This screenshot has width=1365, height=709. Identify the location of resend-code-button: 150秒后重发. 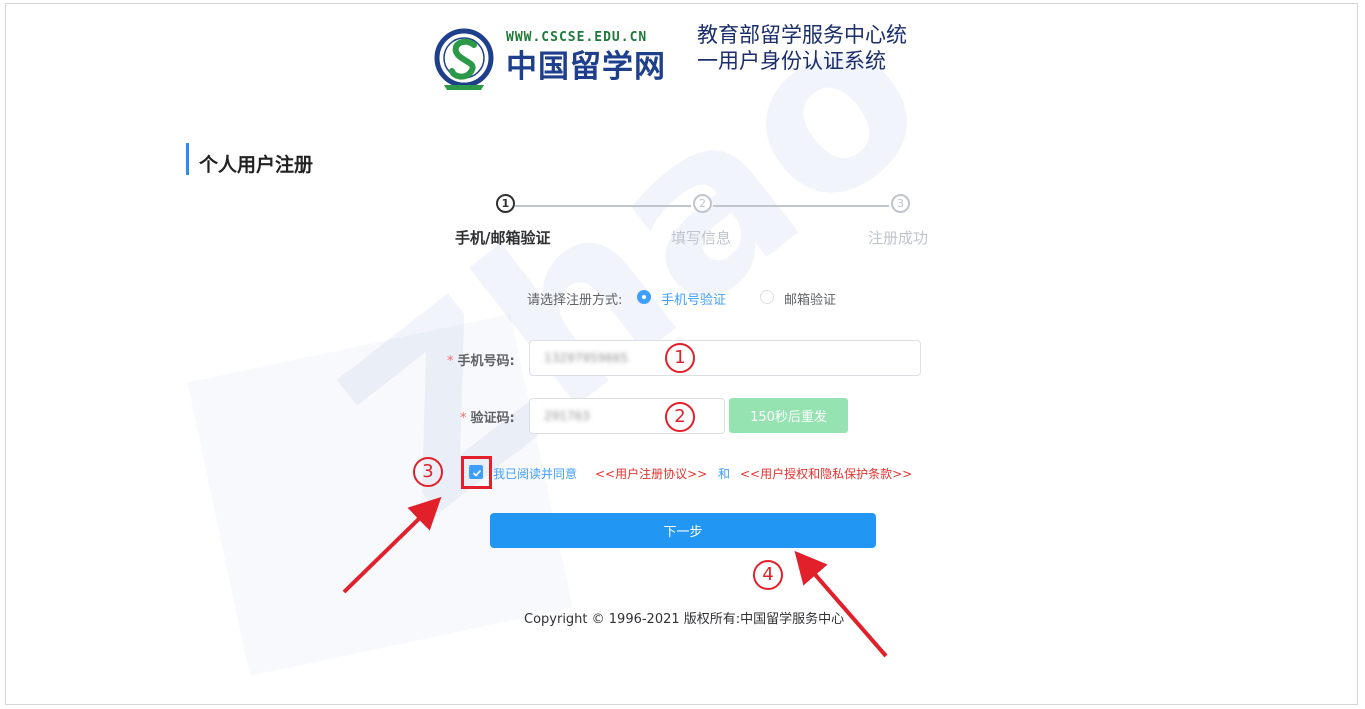
(788, 415).